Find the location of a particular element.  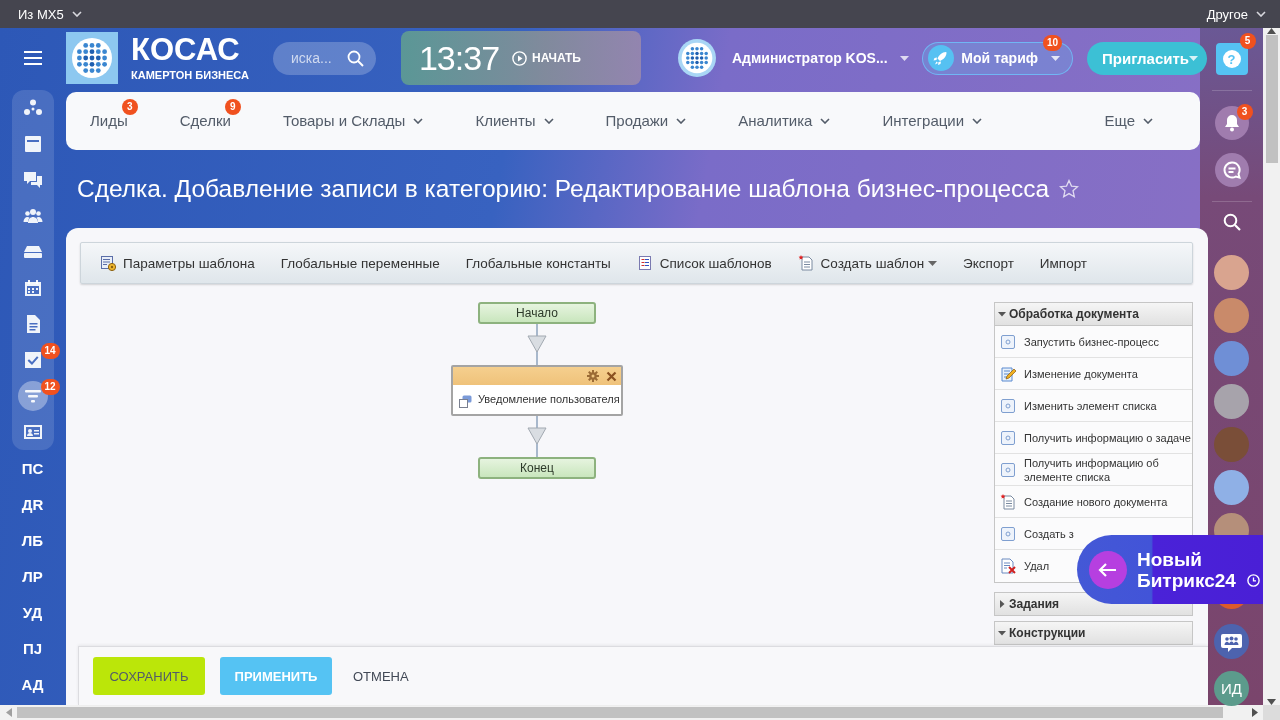

count-badge: 10 is located at coordinates (1052, 42).